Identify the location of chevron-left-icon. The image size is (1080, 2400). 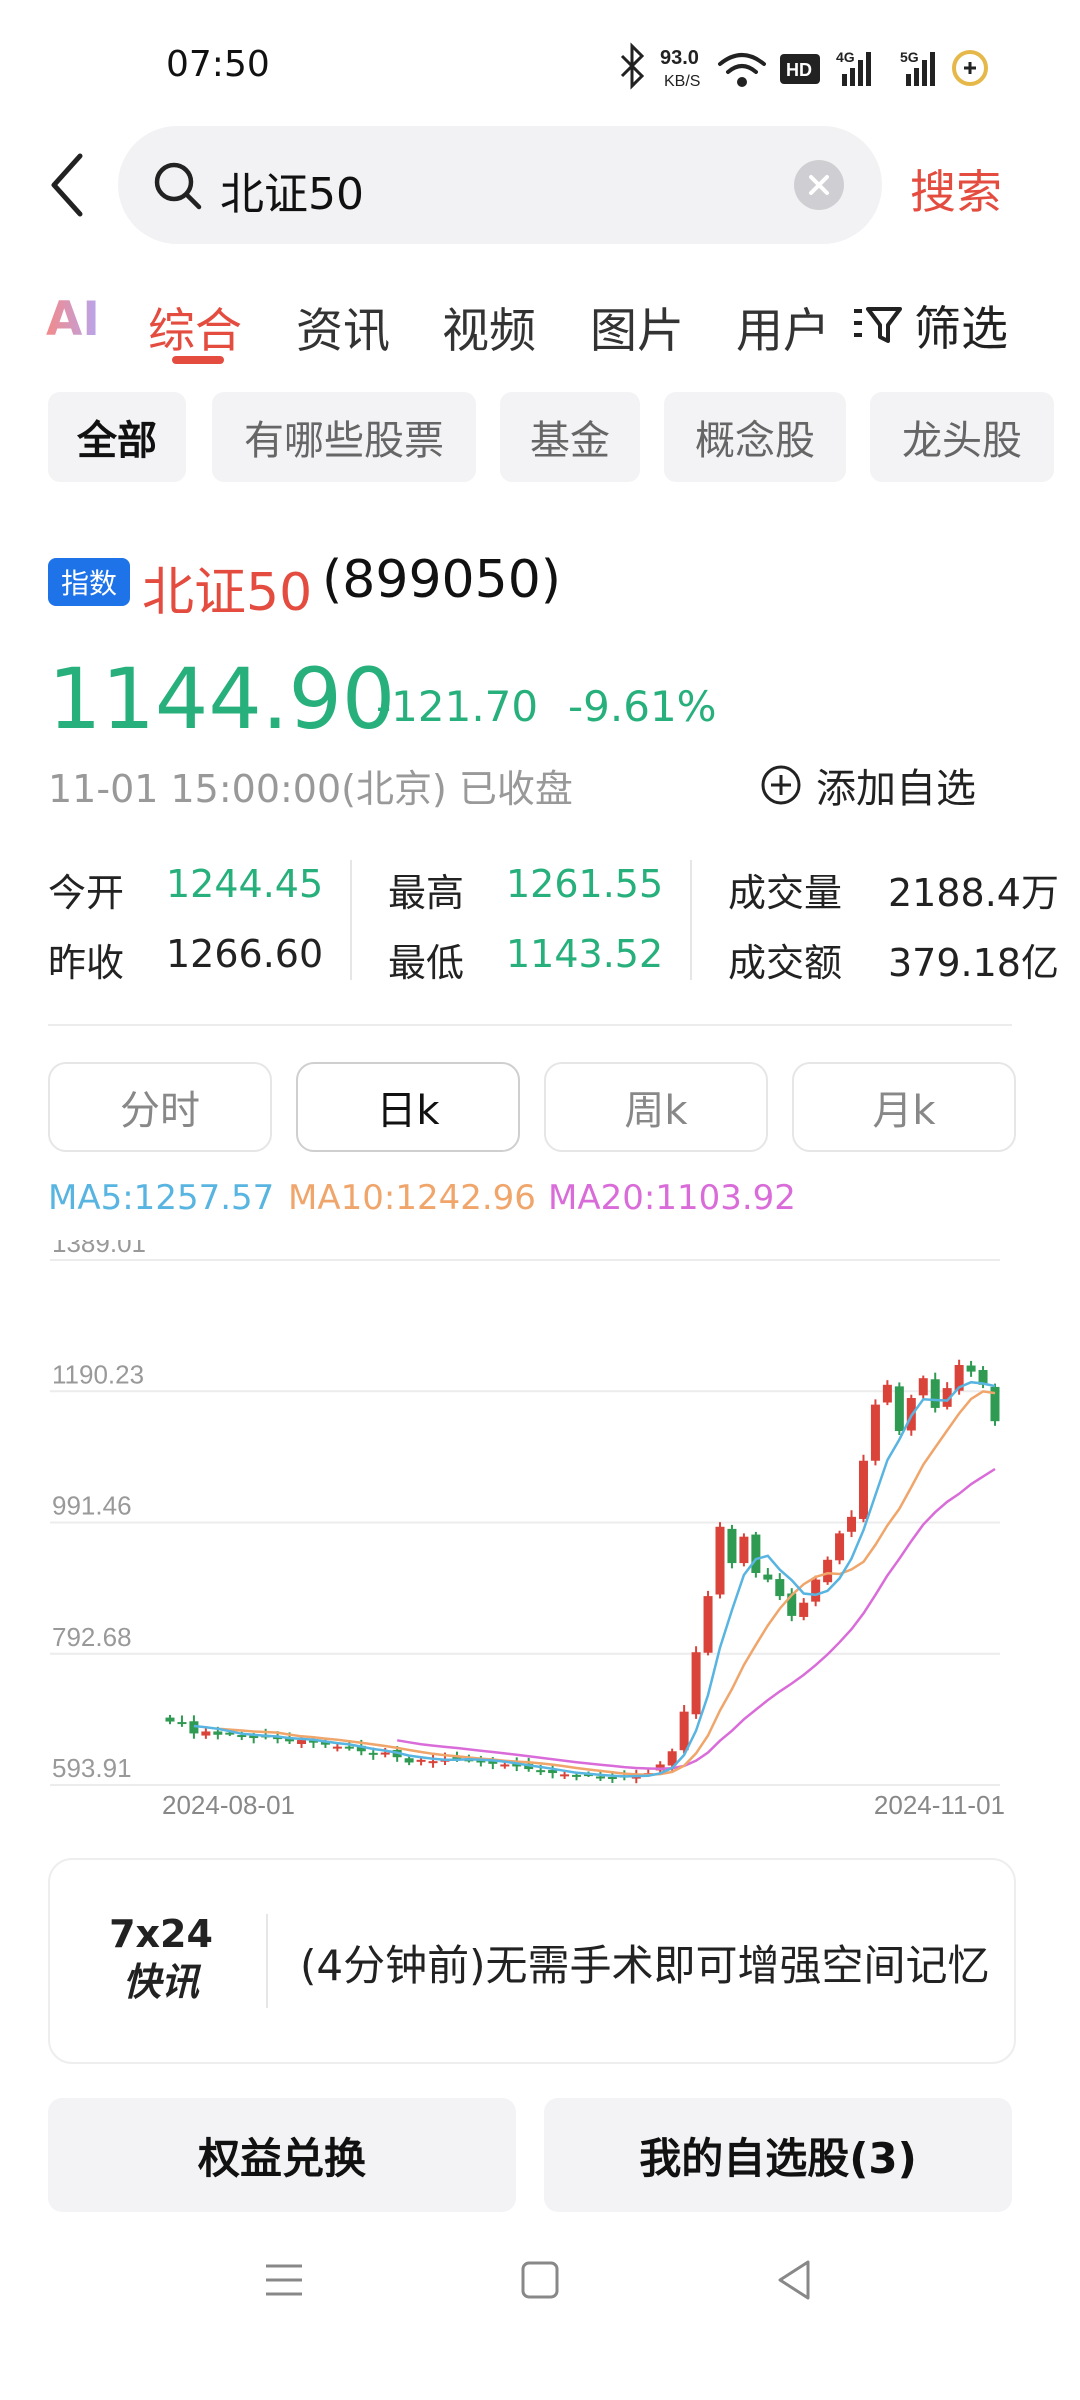
(67, 185).